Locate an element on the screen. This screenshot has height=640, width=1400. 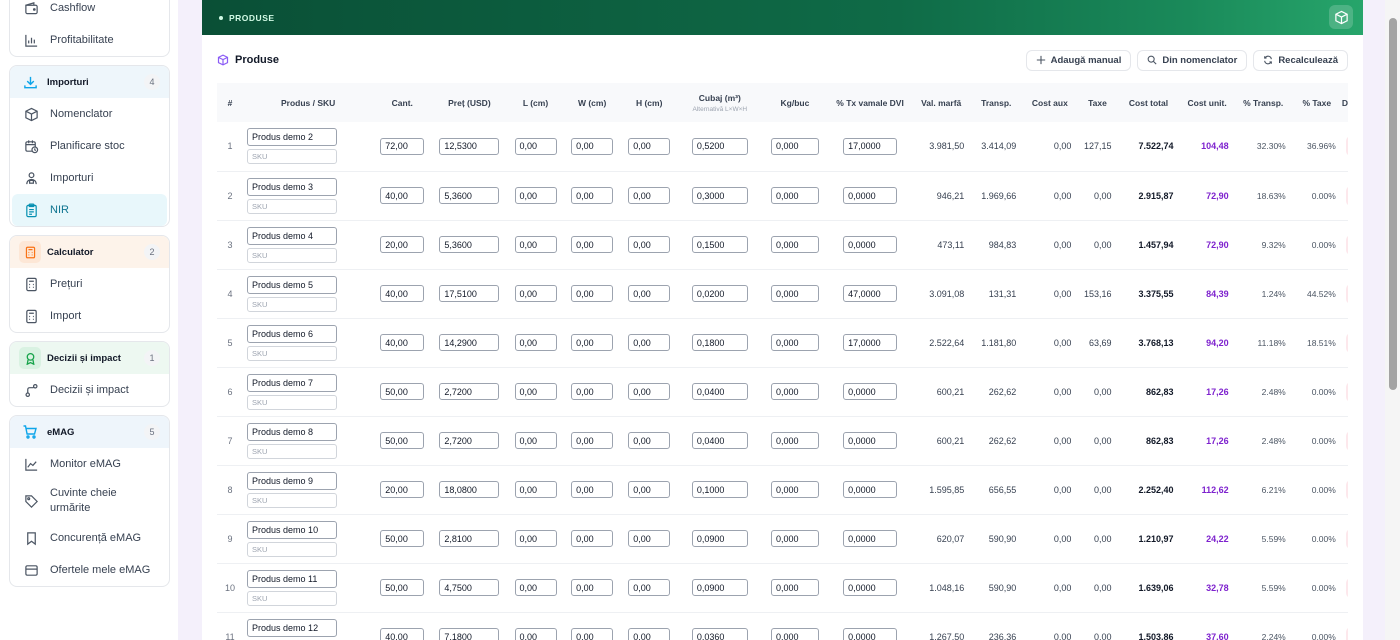
sidebar-group-header-importuri: Importuri 4 is located at coordinates (89, 82).